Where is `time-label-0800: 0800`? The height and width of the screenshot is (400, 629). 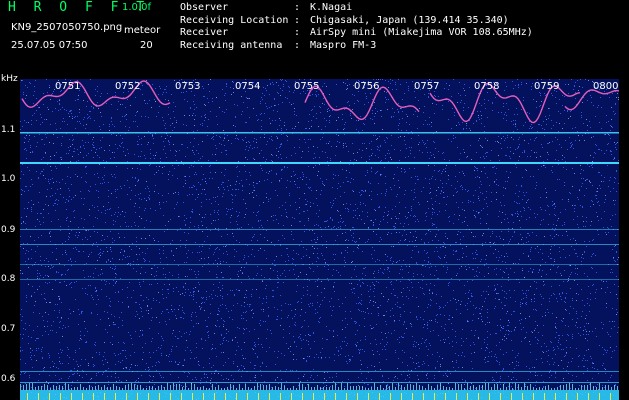
time-label-0800: 0800 is located at coordinates (606, 86).